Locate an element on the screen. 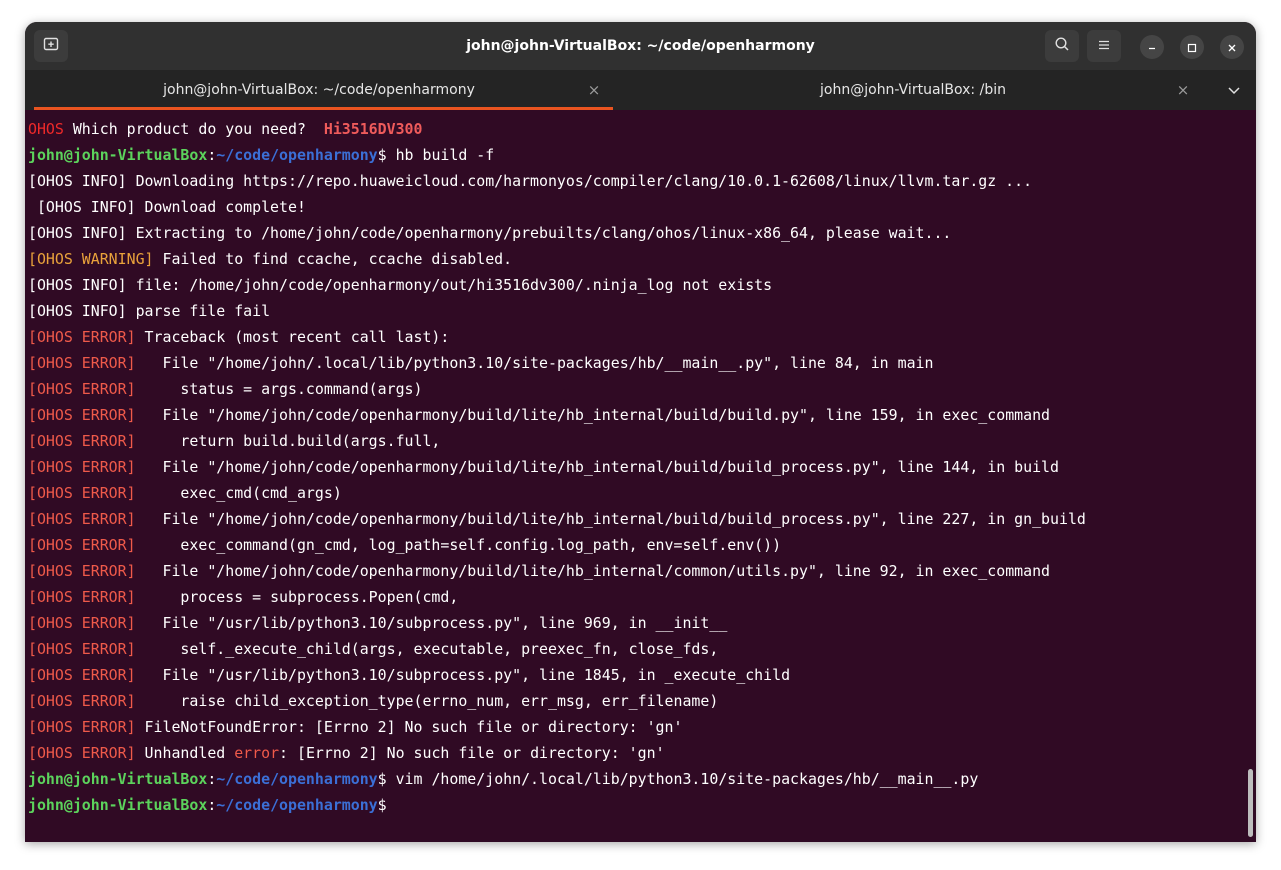 This screenshot has height=870, width=1281. close-icon is located at coordinates (1232, 47).